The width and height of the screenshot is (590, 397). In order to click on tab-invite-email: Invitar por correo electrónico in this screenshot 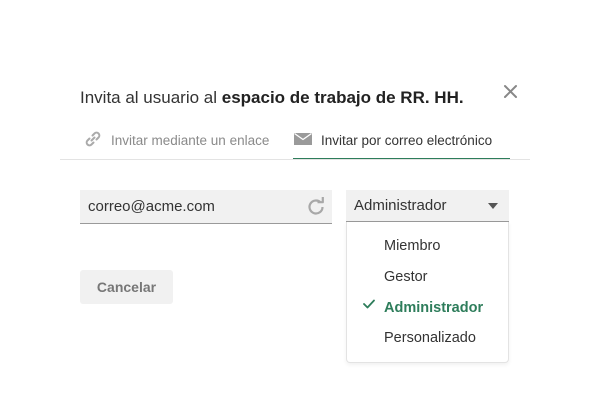, I will do `click(401, 145)`.